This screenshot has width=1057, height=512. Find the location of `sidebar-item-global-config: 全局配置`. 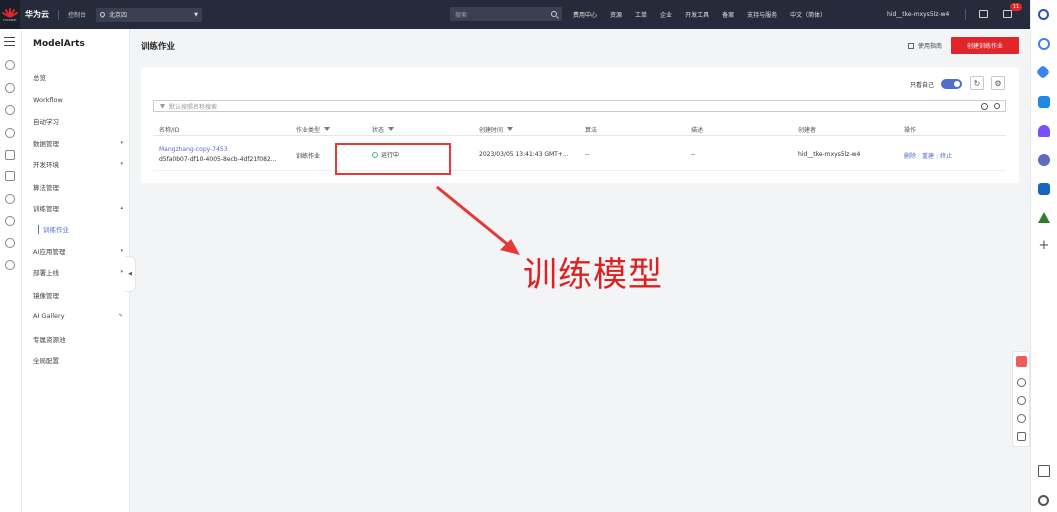

sidebar-item-global-config: 全局配置 is located at coordinates (81, 360).